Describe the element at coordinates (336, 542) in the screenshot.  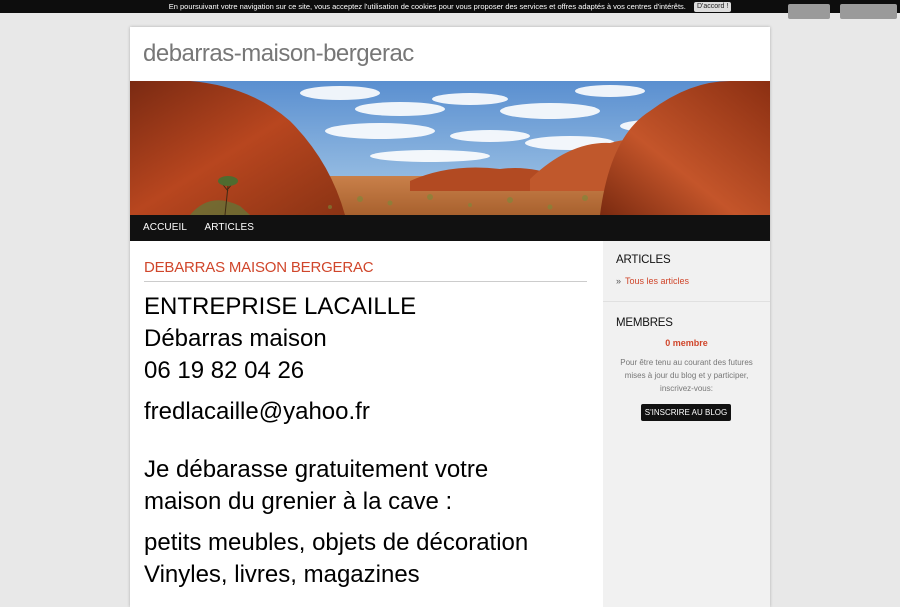
I see `post-line-items: petits meubles, objets de décoration` at that location.